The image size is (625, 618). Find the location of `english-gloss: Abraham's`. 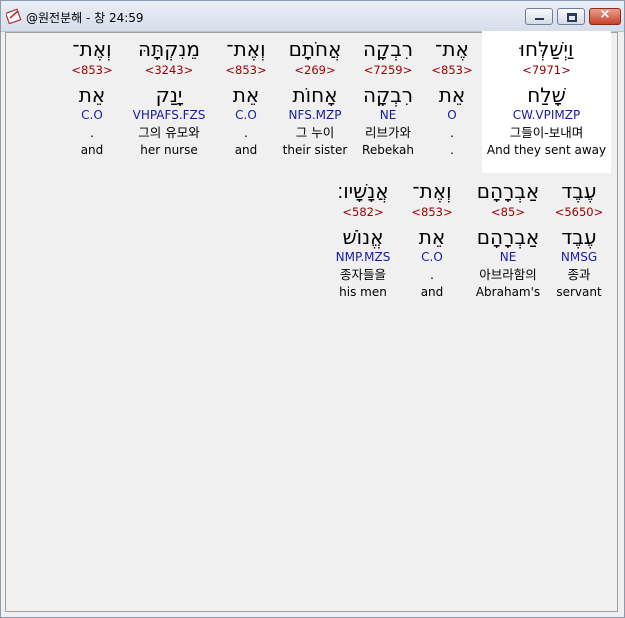

english-gloss: Abraham's is located at coordinates (508, 292).